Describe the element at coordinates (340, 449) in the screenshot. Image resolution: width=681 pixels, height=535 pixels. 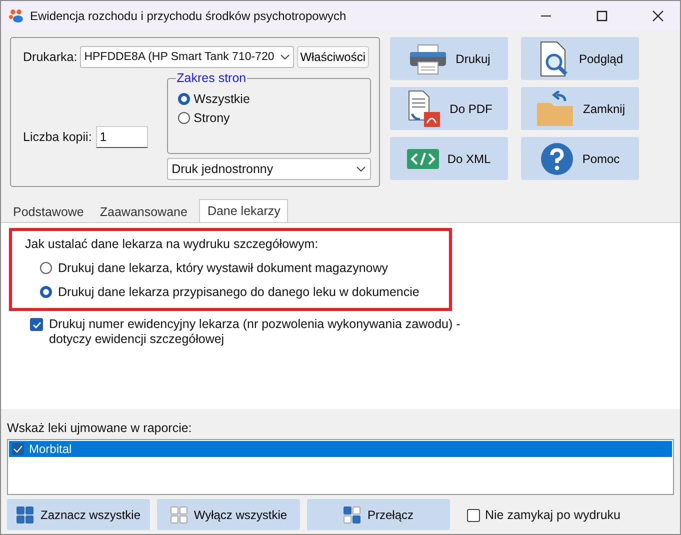
I see `drug-item: Morbital` at that location.